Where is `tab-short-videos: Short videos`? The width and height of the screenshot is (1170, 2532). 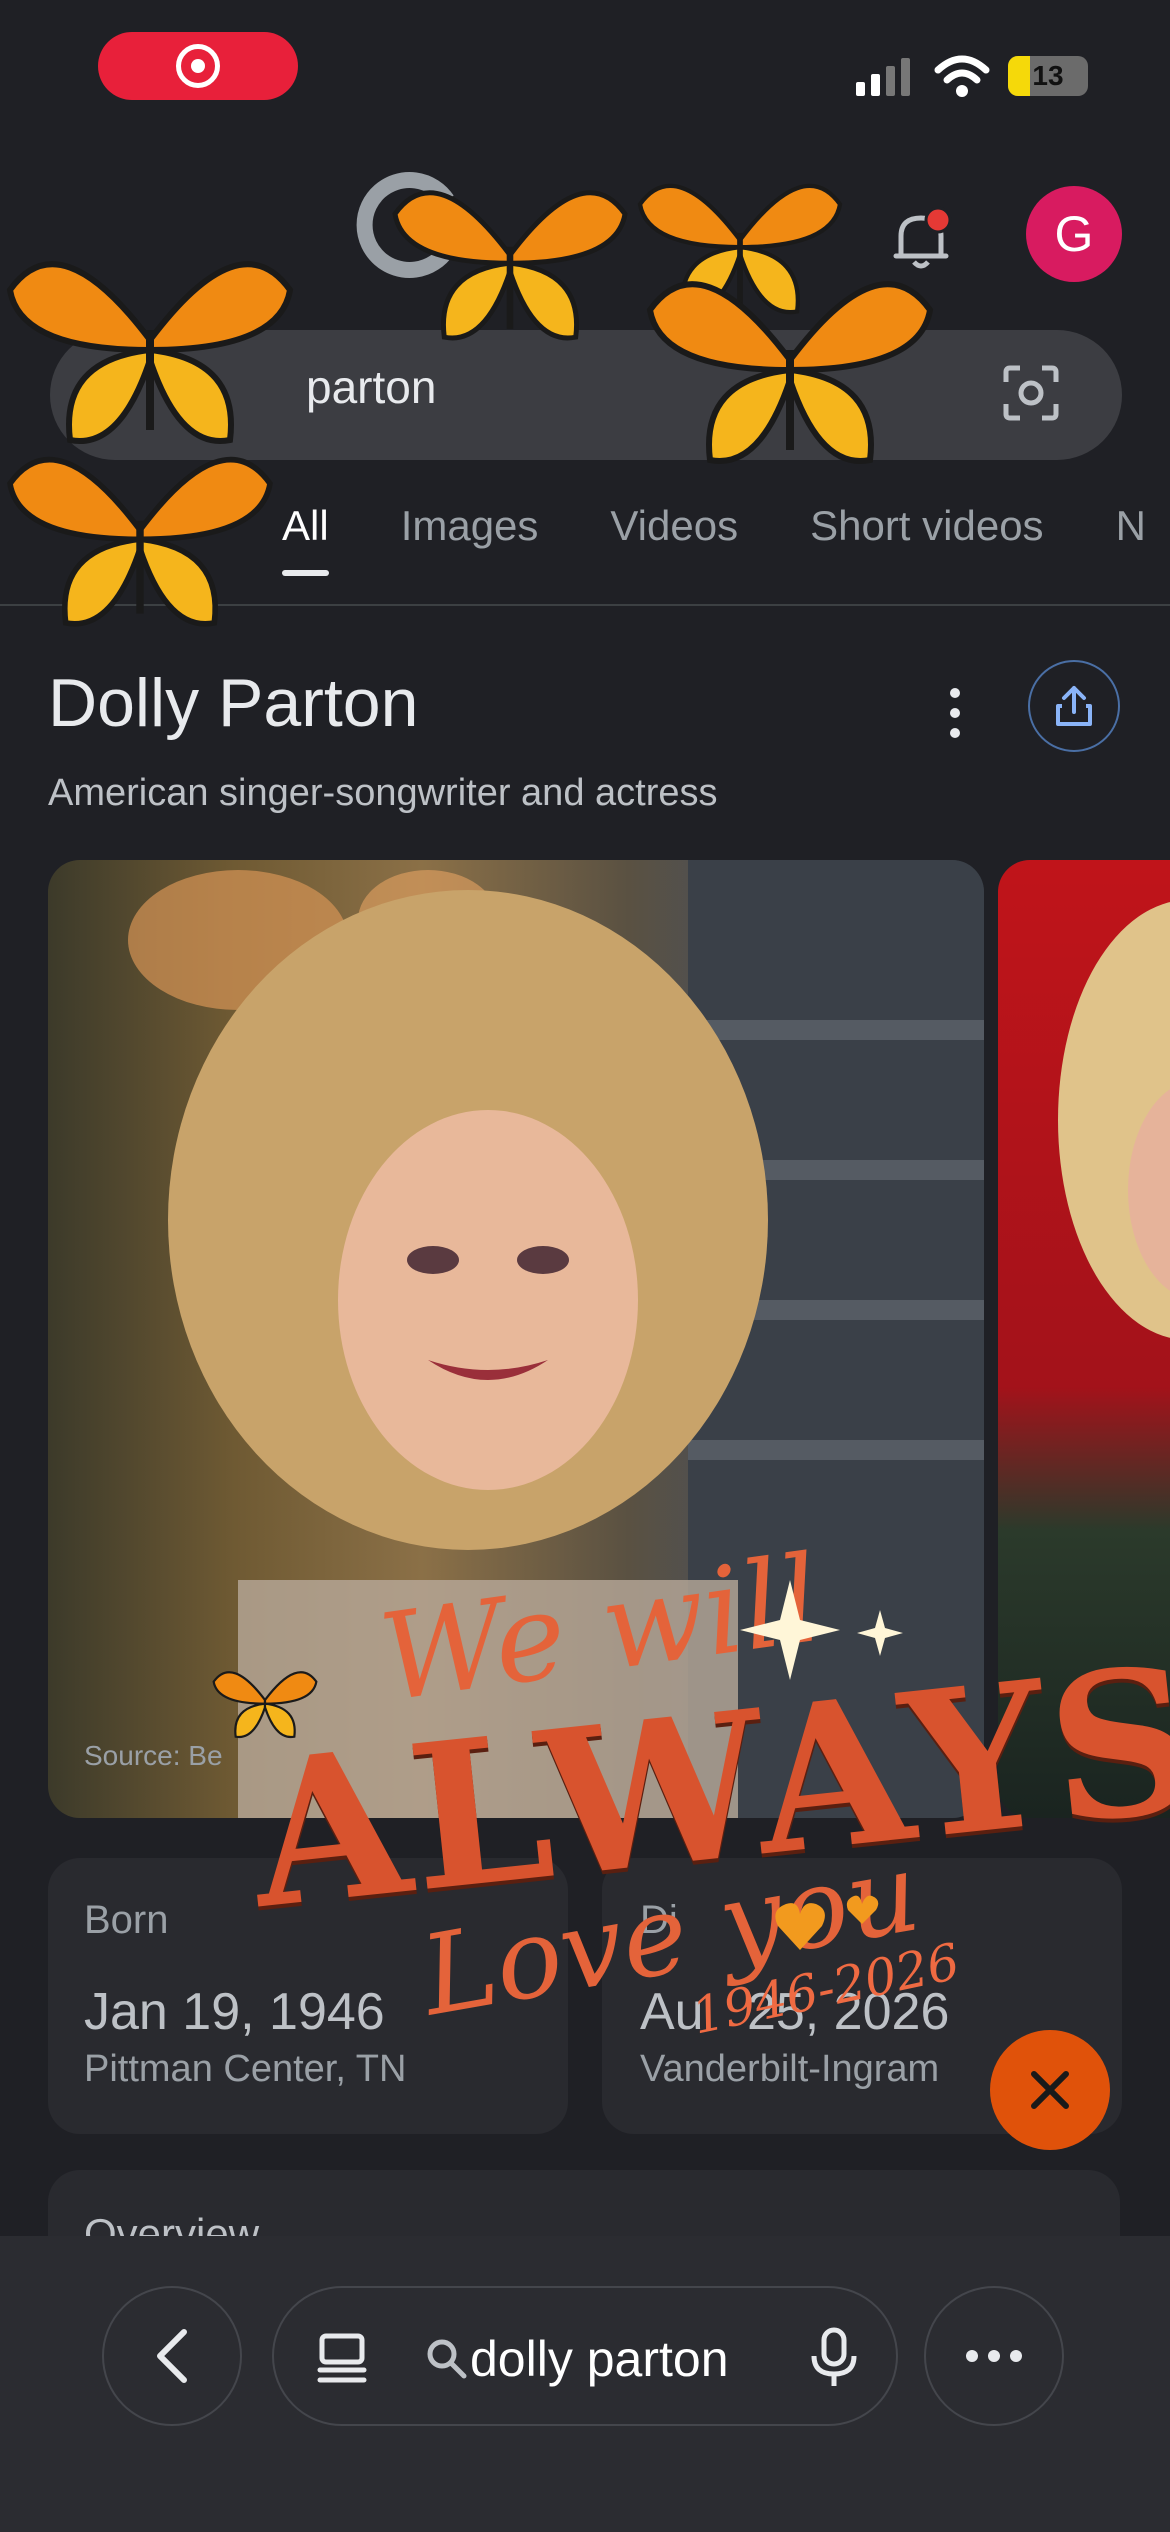 tab-short-videos: Short videos is located at coordinates (926, 526).